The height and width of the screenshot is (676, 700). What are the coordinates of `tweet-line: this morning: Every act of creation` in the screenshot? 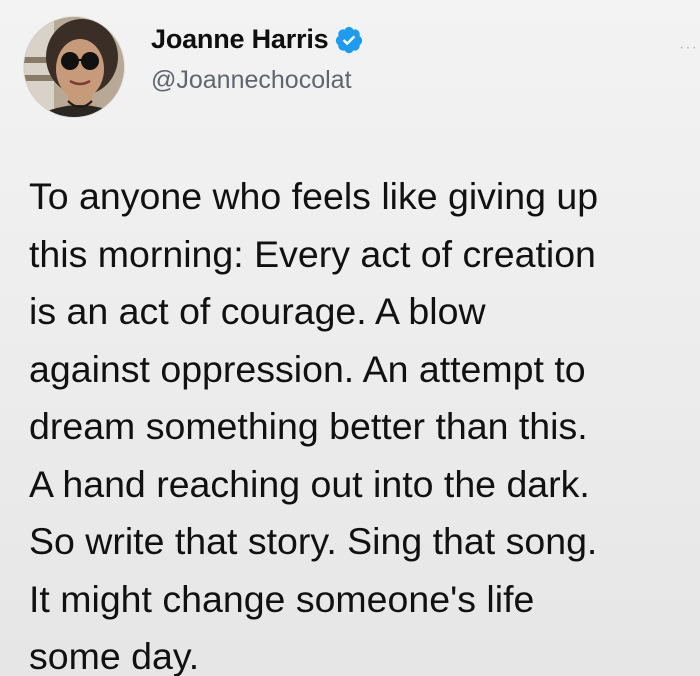 It's located at (312, 253).